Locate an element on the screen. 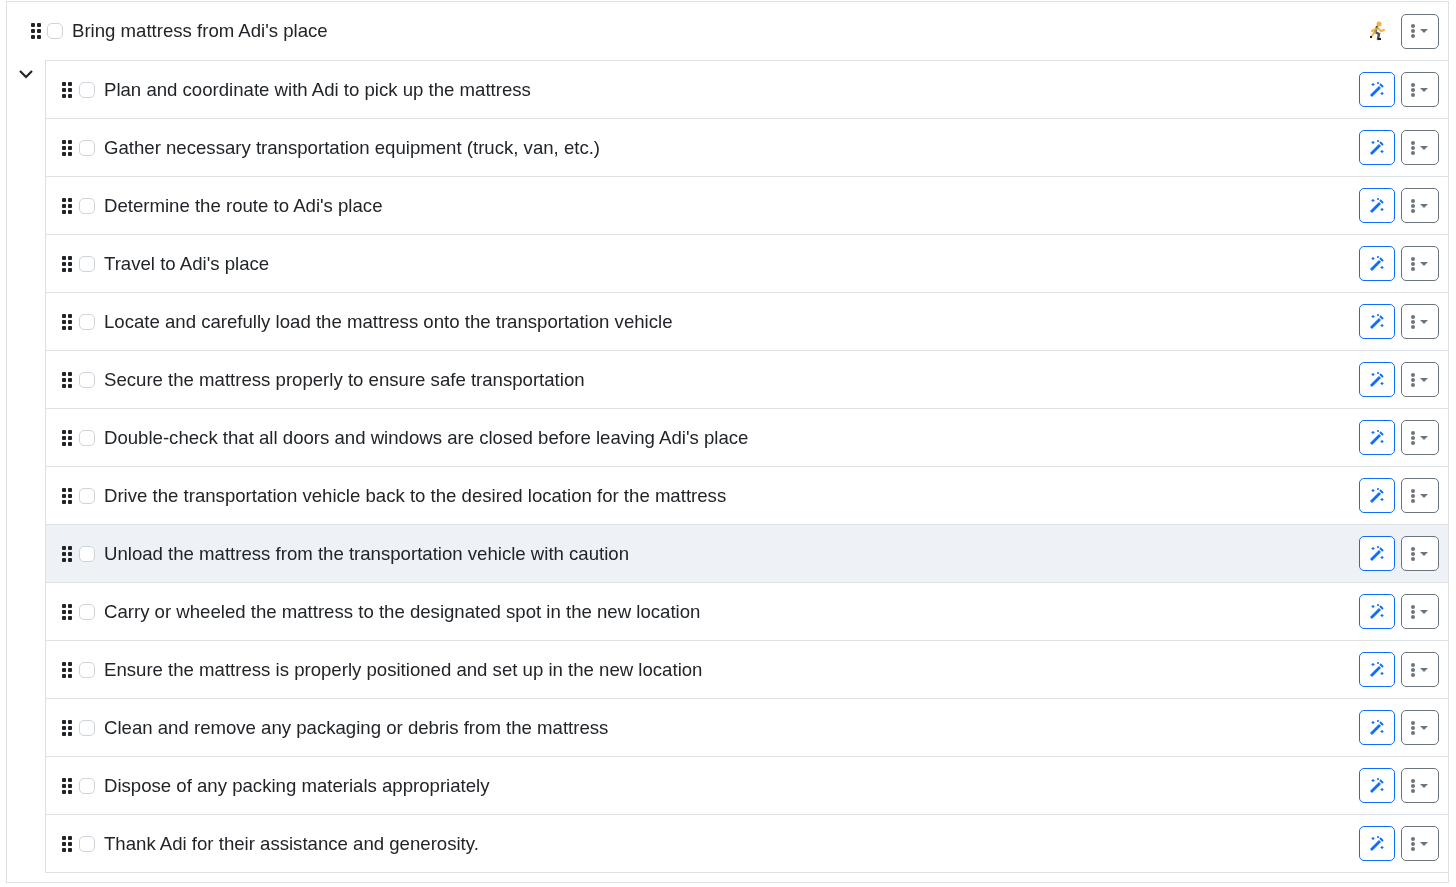 The height and width of the screenshot is (887, 1456). subtask-row: Secure the mattress properly to ensure safe transportation is located at coordinates (747, 379).